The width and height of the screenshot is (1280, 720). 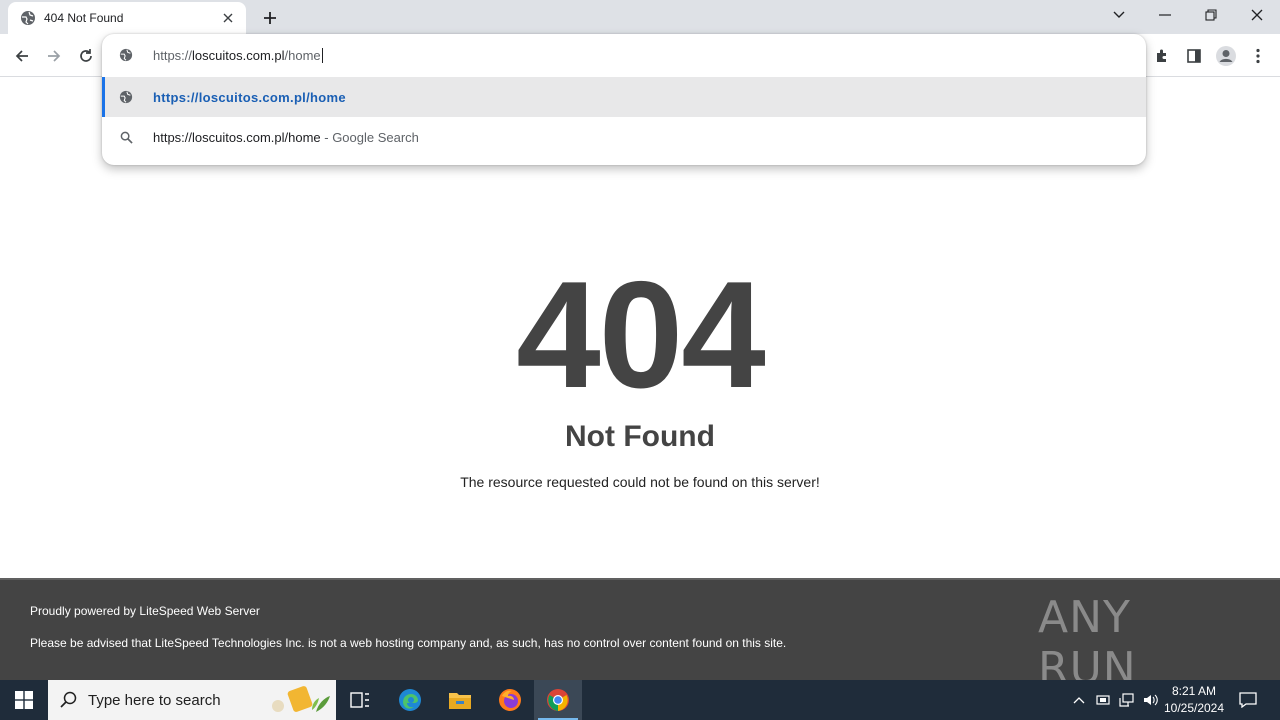 What do you see at coordinates (640, 17) in the screenshot?
I see `tab-strip: 404 Not Found` at bounding box center [640, 17].